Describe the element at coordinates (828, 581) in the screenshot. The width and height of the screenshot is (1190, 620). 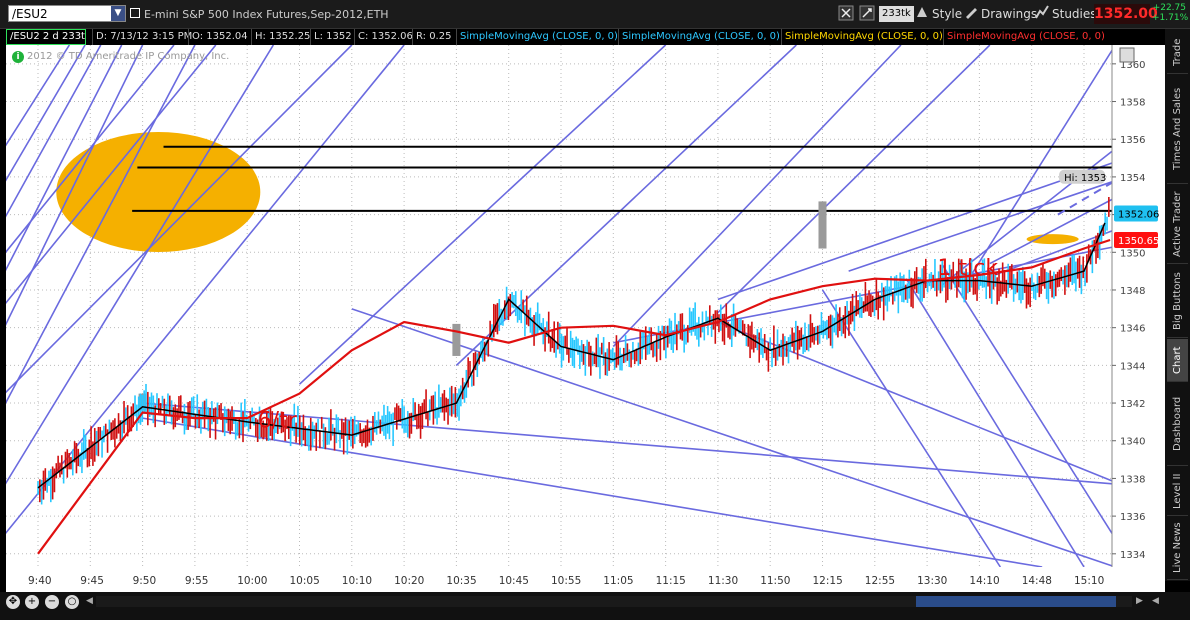
I see `x-tick-label: 12:15` at that location.